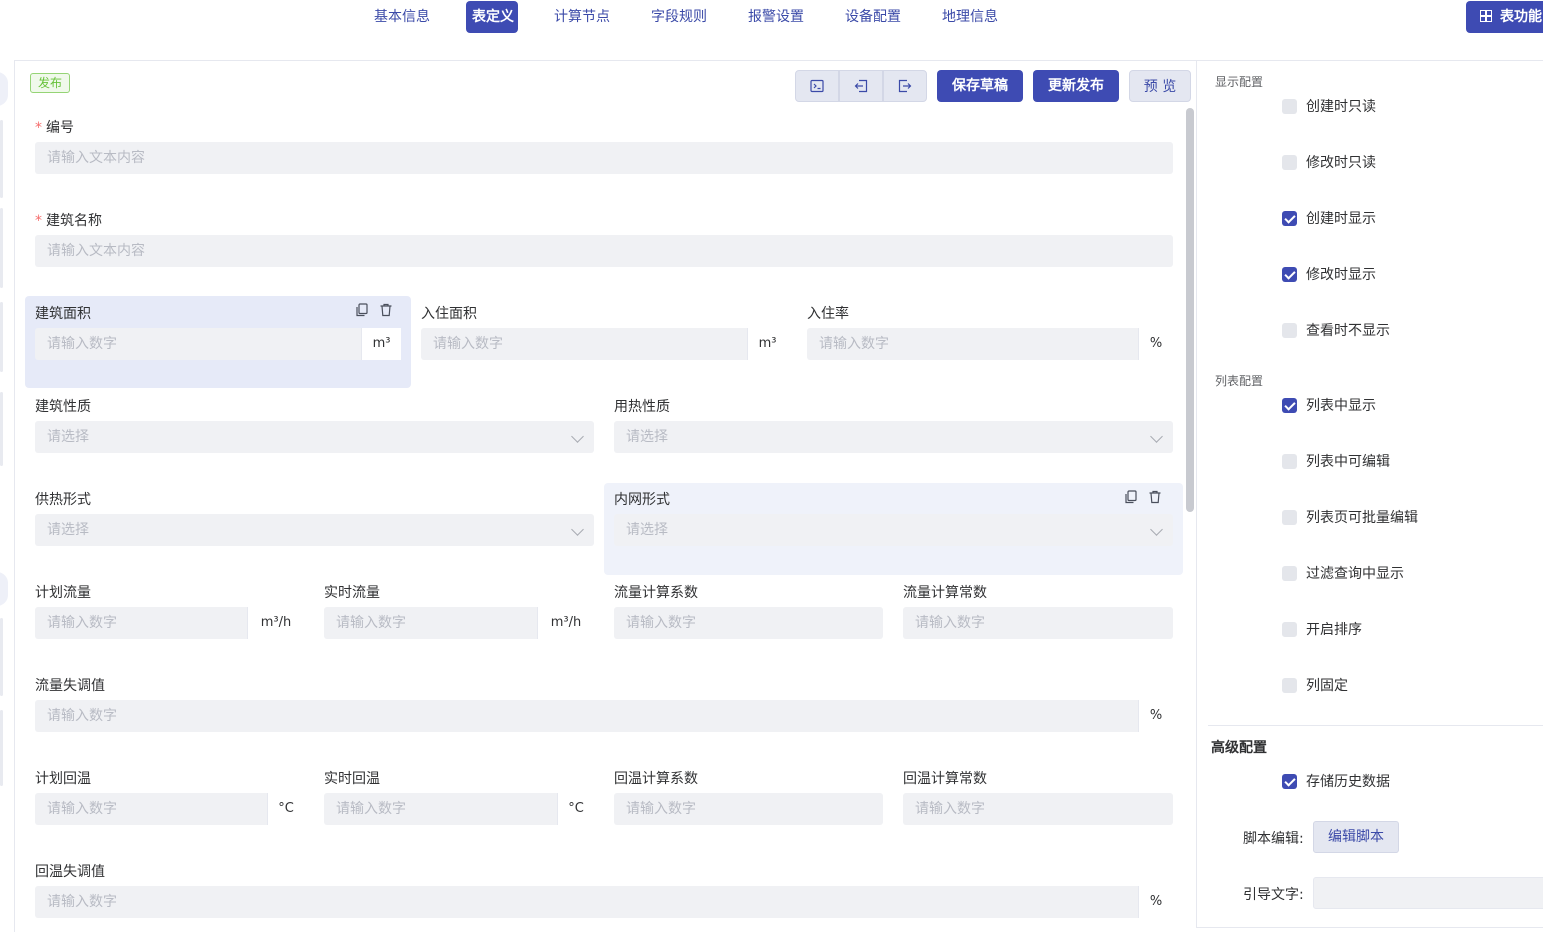 The image size is (1543, 932). Describe the element at coordinates (1521, 17) in the screenshot. I see `table-functions-label: 表功能` at that location.